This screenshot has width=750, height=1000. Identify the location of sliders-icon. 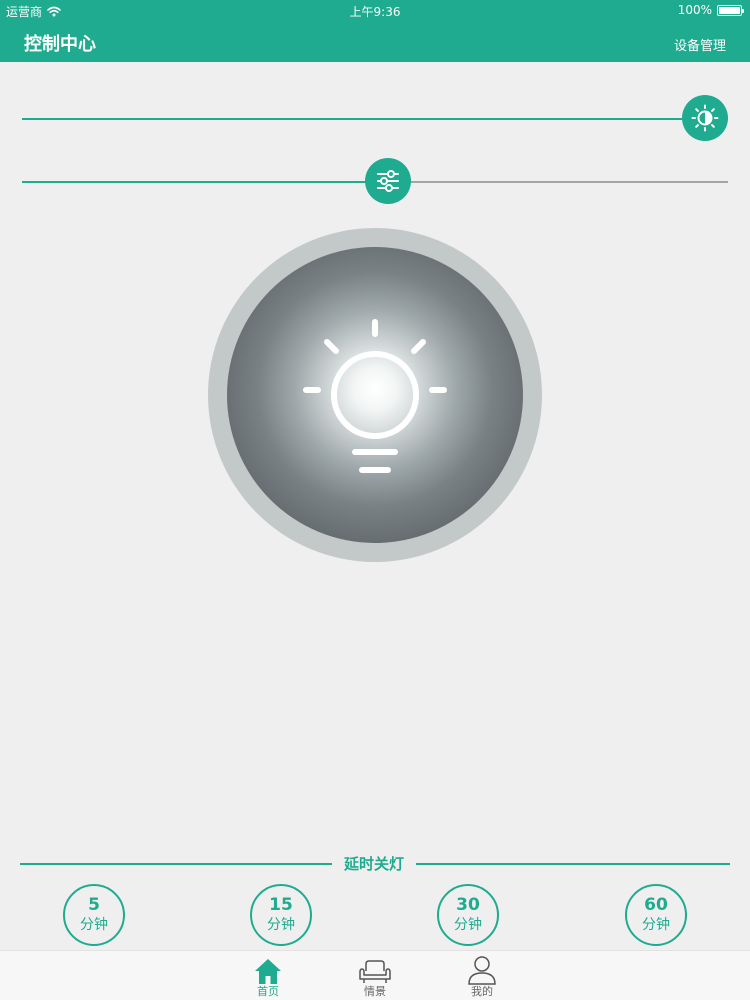
(388, 181).